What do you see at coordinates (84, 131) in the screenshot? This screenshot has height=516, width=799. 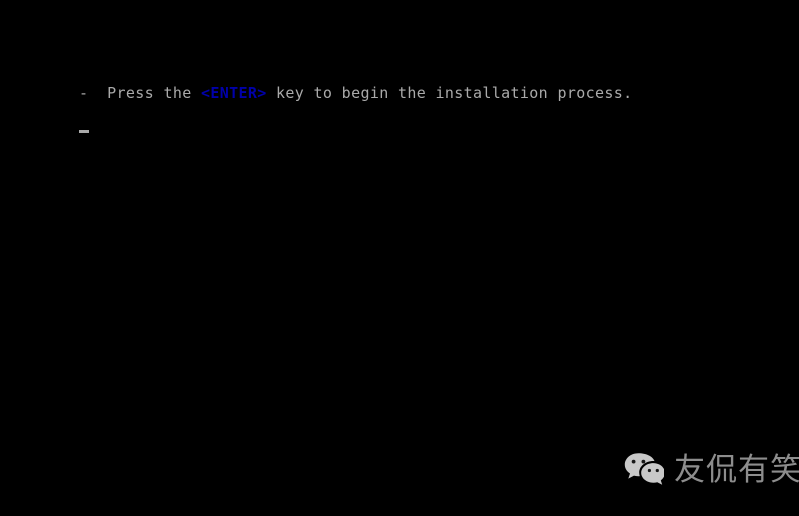 I see `text-cursor` at bounding box center [84, 131].